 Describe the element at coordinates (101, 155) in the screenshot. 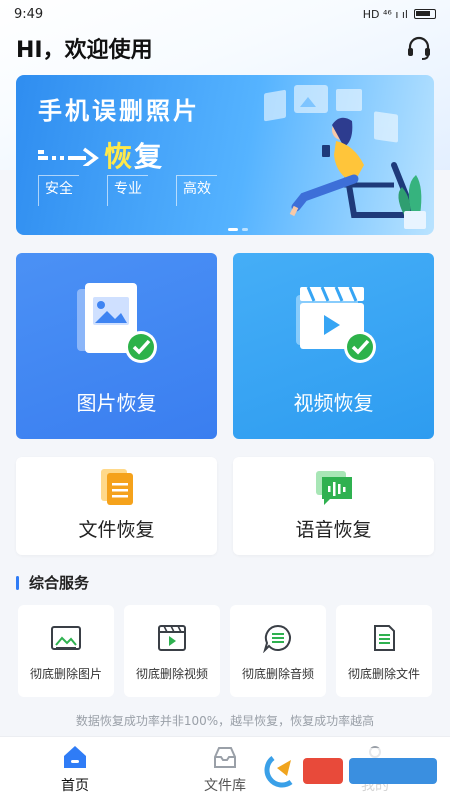

I see `banner-slogan: 恢复` at that location.